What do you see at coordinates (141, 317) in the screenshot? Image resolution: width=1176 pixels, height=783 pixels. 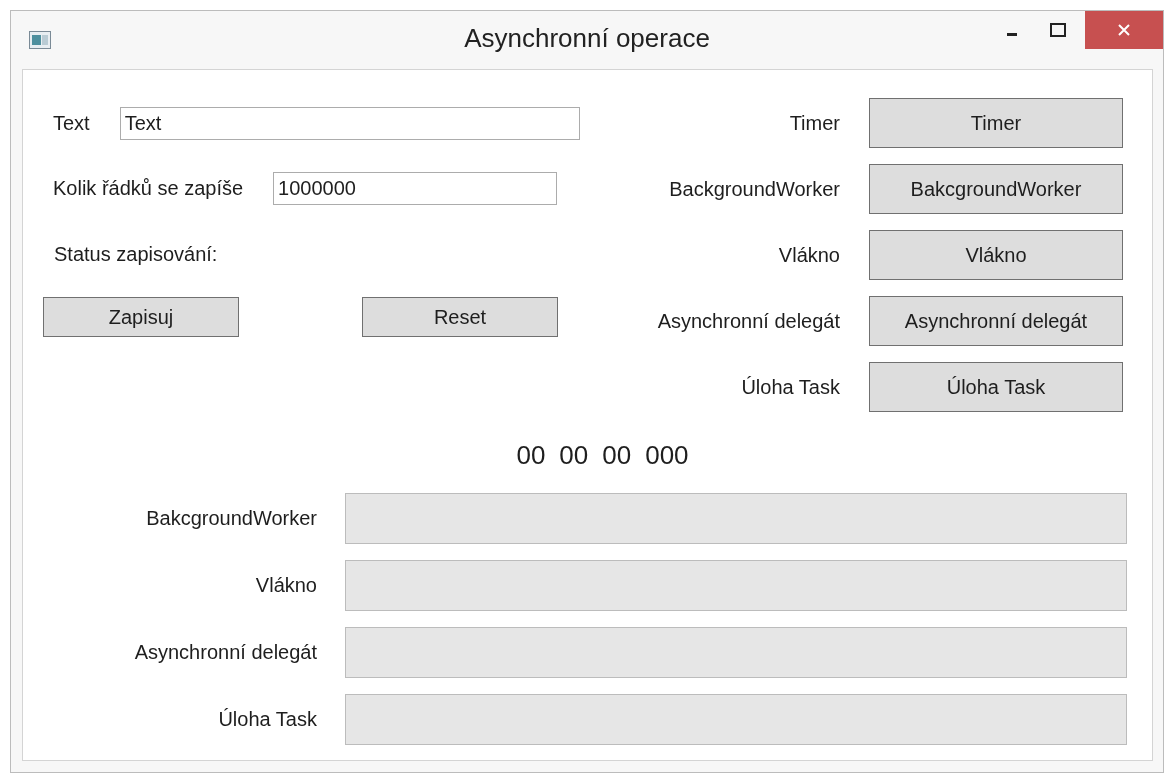 I see `action-button: Zapisuj` at bounding box center [141, 317].